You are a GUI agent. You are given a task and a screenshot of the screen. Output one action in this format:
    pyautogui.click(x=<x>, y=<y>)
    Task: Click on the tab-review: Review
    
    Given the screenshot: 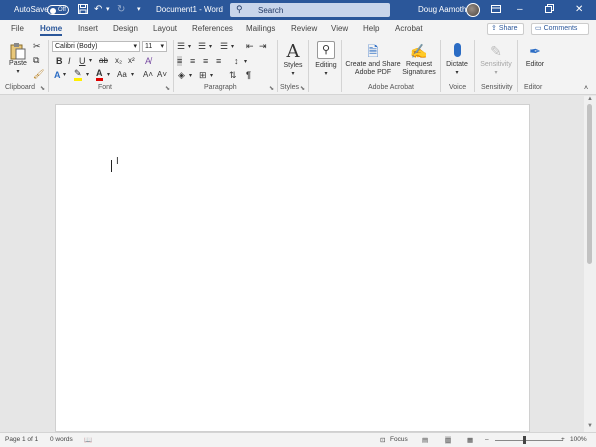 What is the action you would take?
    pyautogui.click(x=304, y=28)
    